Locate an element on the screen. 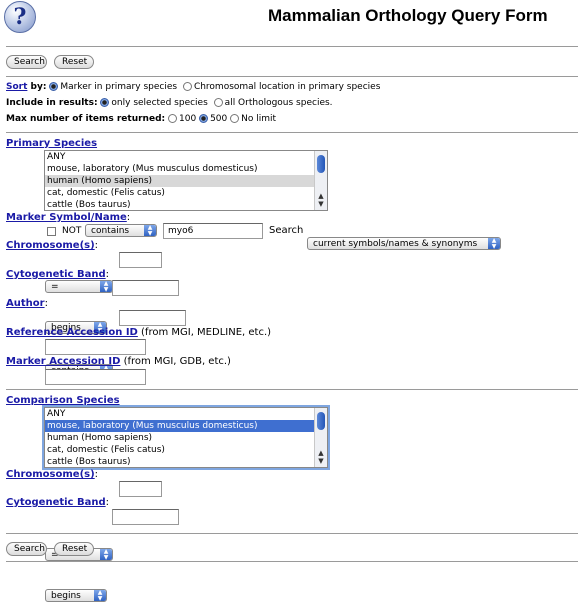  comp-cyto-op-select: begins ▲ ▼ is located at coordinates (76, 595).